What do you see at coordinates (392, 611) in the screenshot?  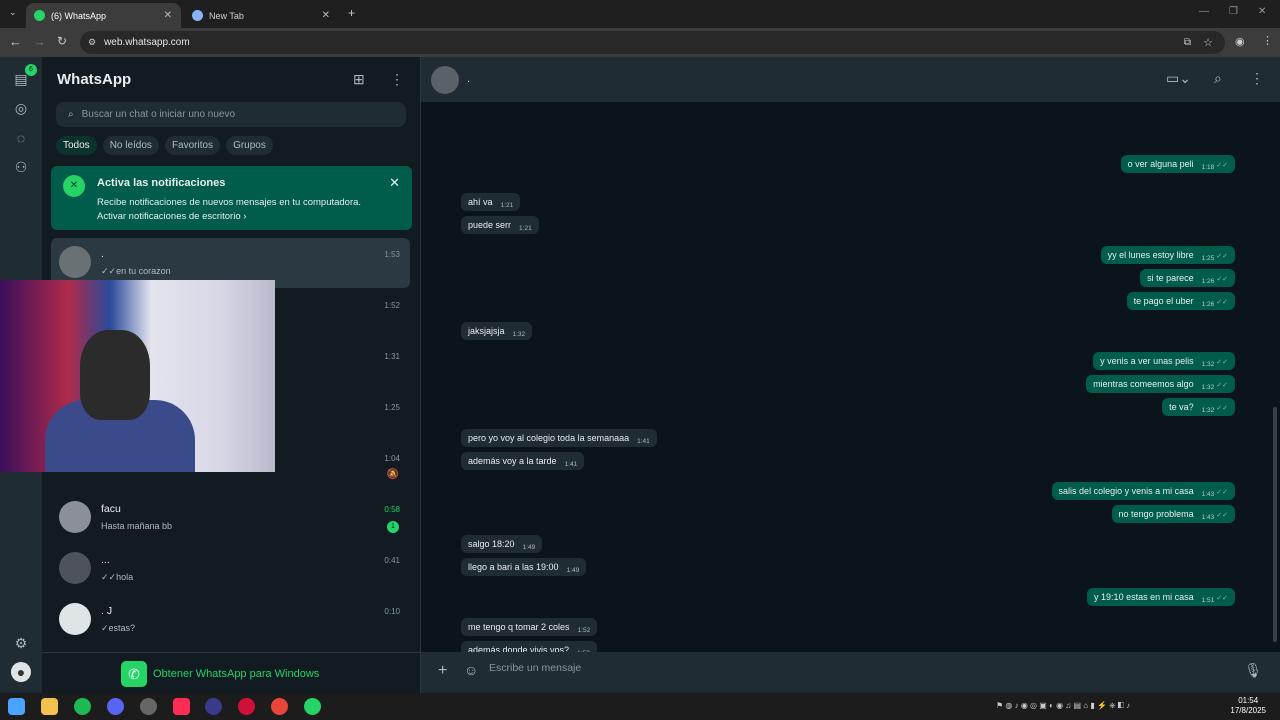 I see `chat-time: 0:10` at bounding box center [392, 611].